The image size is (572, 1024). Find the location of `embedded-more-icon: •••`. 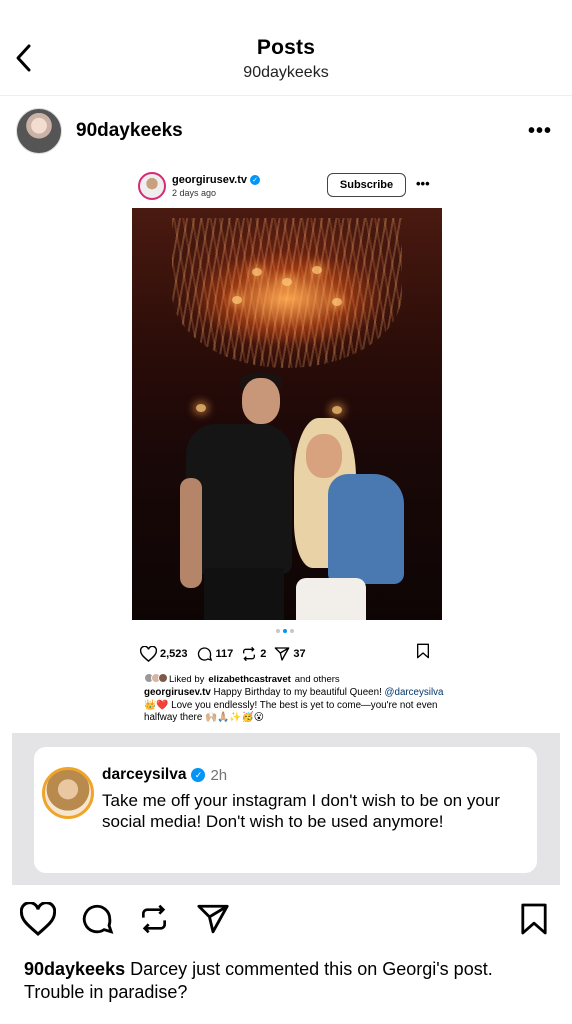

embedded-more-icon: ••• is located at coordinates (423, 183).